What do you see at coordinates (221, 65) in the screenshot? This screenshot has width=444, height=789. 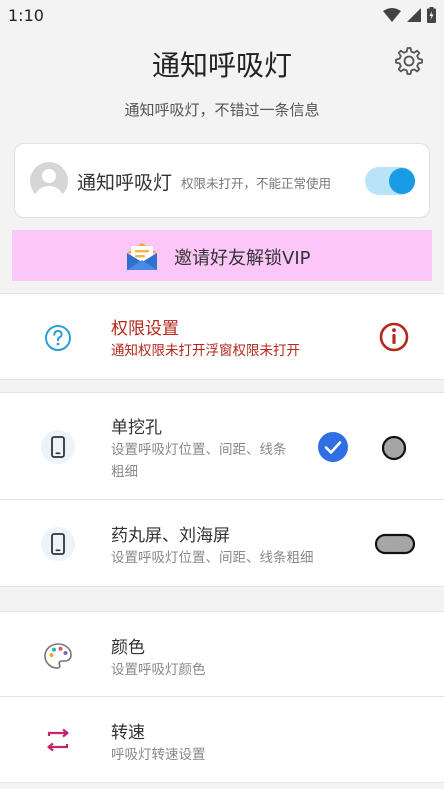 I see `page-title: 通知呼吸灯` at bounding box center [221, 65].